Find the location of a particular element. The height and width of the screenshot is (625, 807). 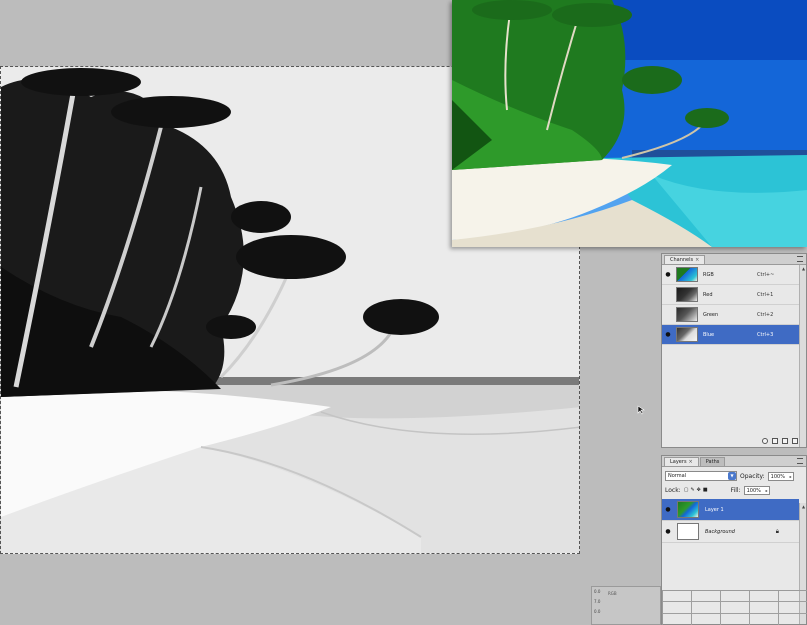

blend-mode-select: Normal ▼ is located at coordinates (701, 476).